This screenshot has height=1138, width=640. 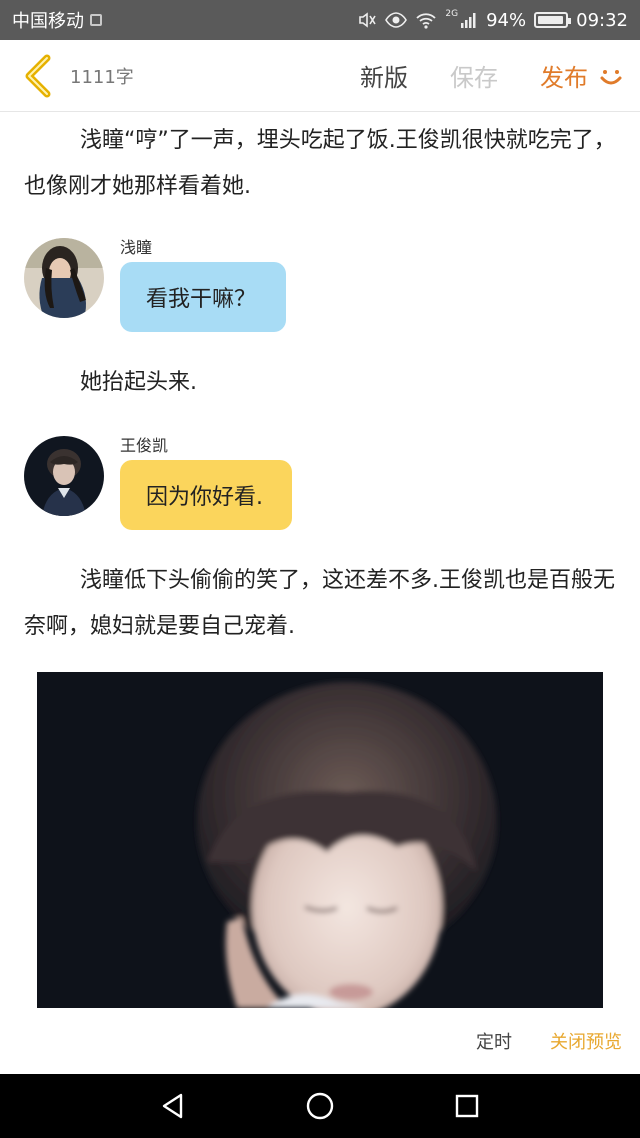 What do you see at coordinates (396, 20) in the screenshot?
I see `eye-icon` at bounding box center [396, 20].